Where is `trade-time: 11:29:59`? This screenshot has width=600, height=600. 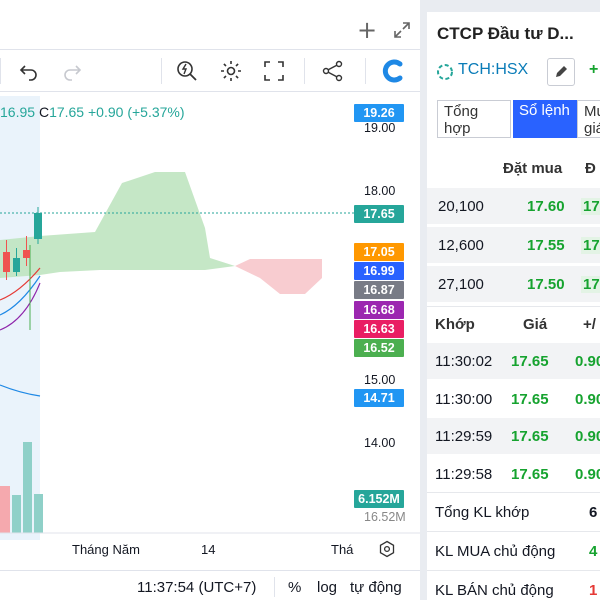 trade-time: 11:29:59 is located at coordinates (464, 436).